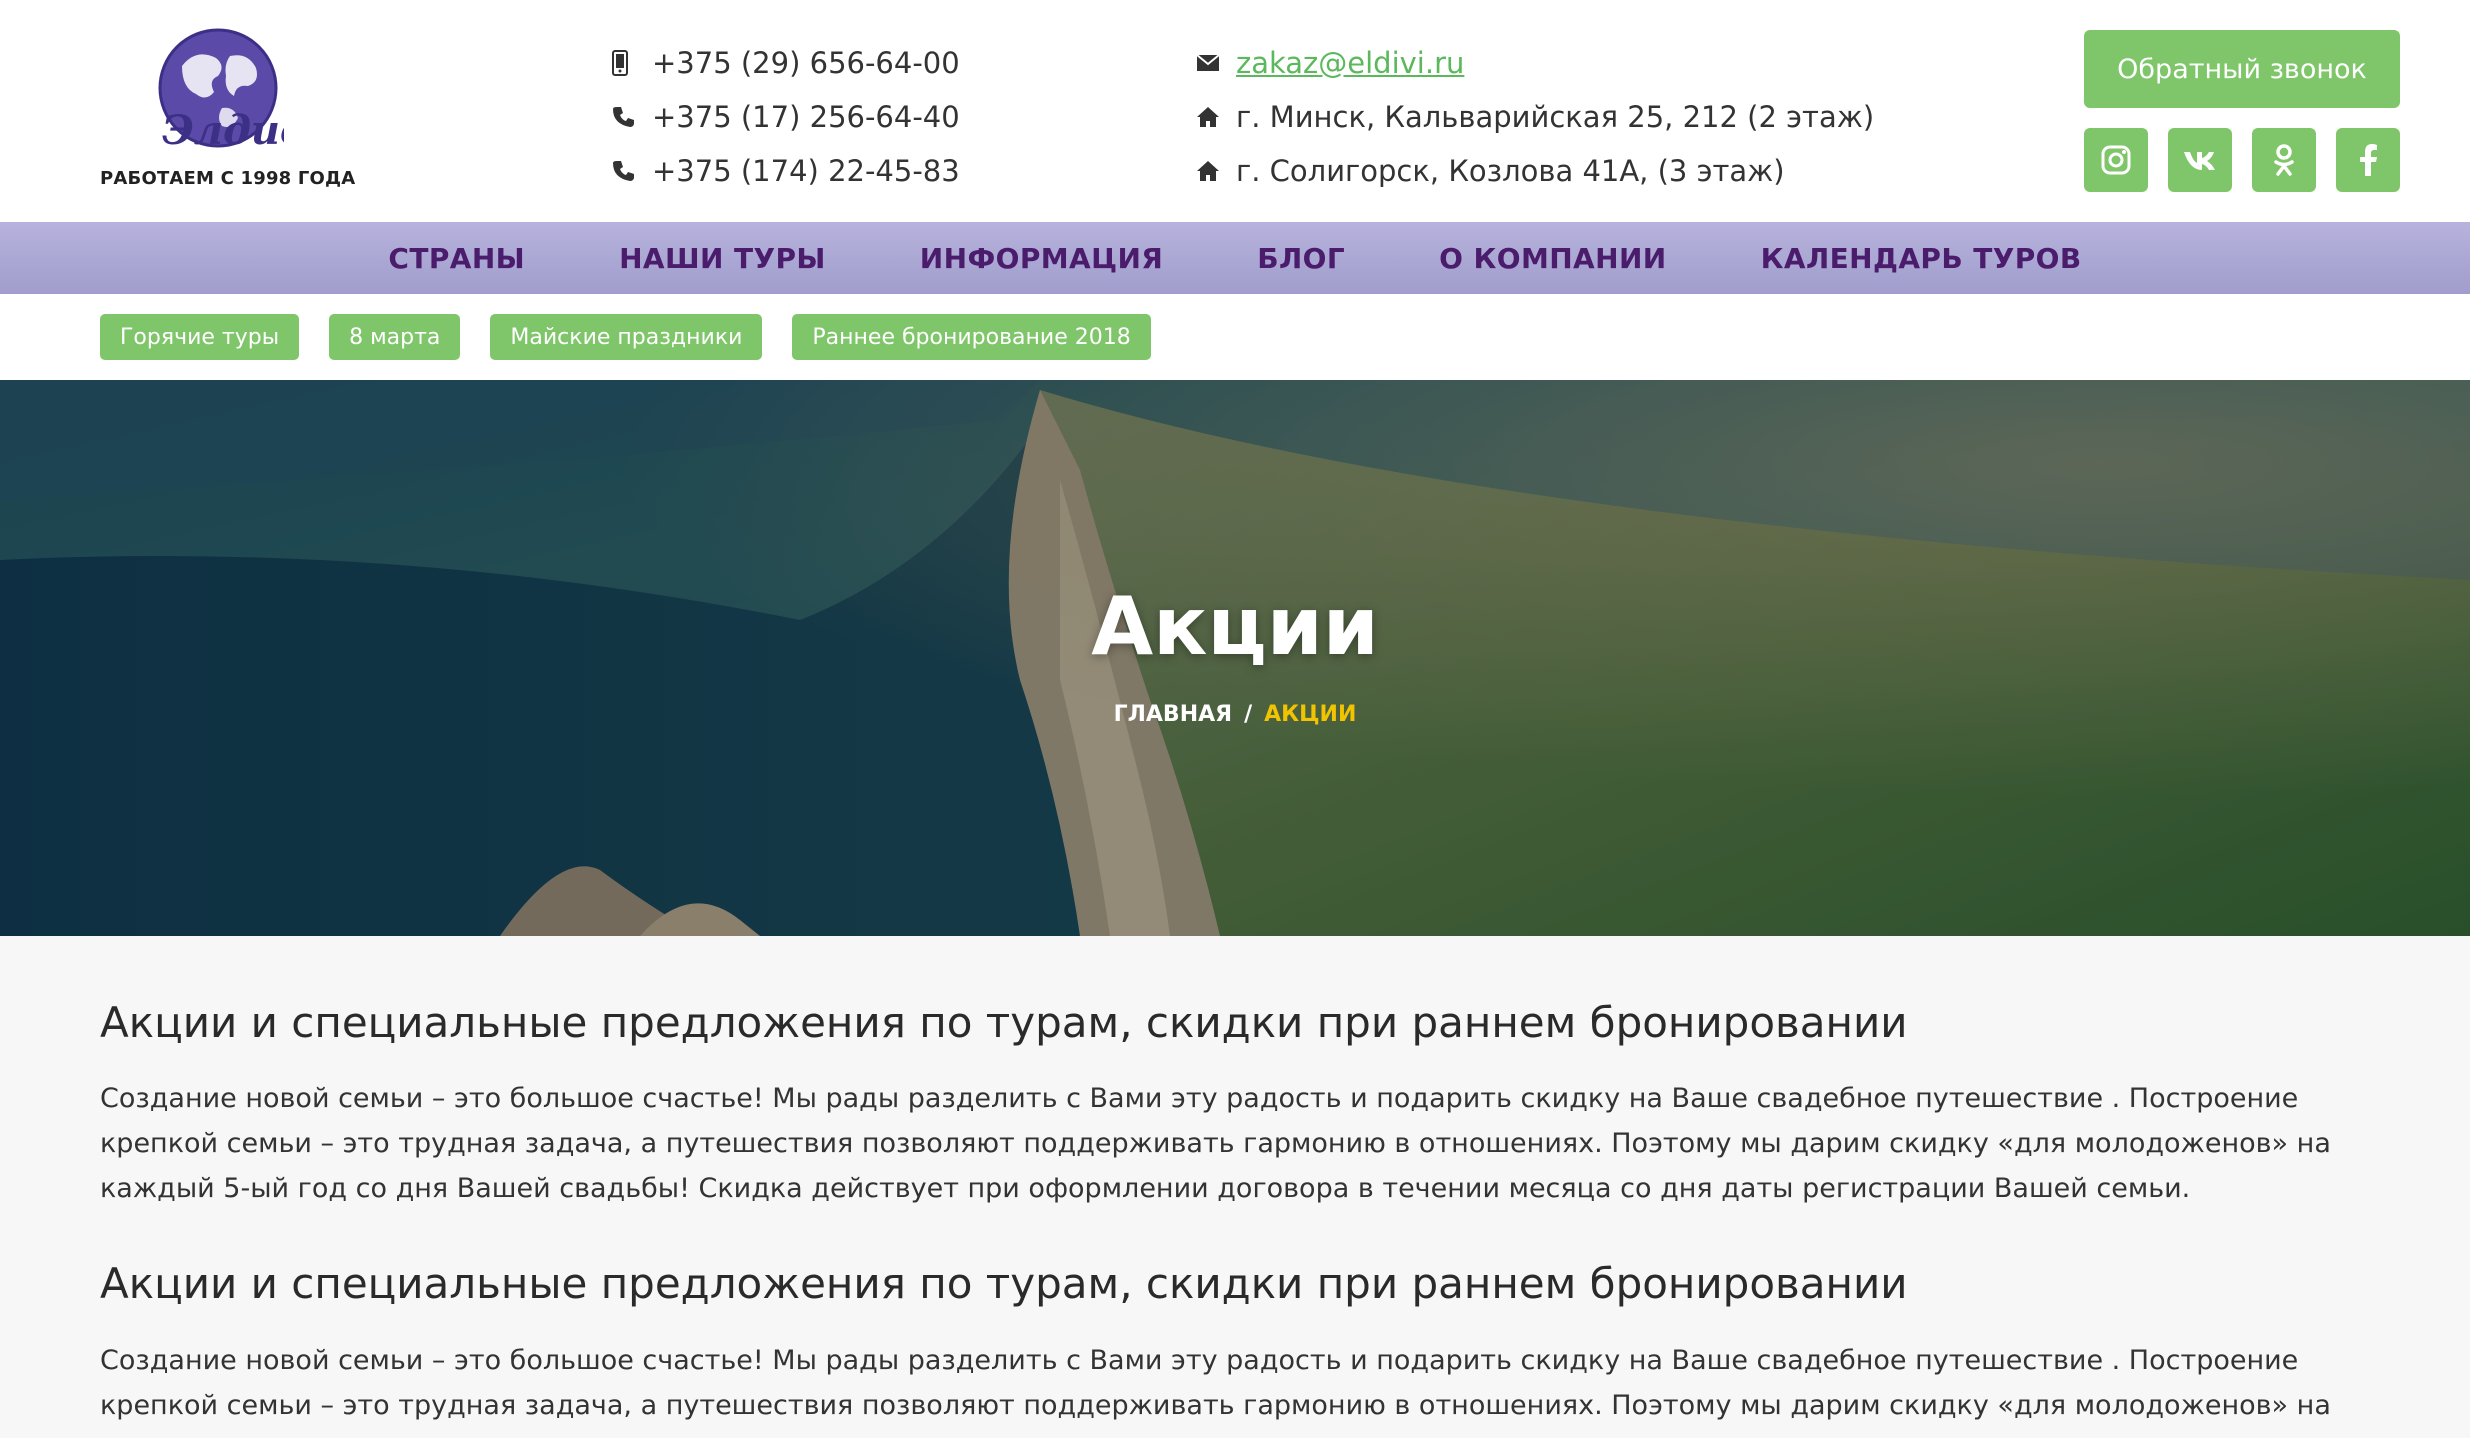 This screenshot has width=2470, height=1438. What do you see at coordinates (1235, 714) in the screenshot?
I see `breadcrumb: ГЛАВНАЯ / АКЦИИ` at bounding box center [1235, 714].